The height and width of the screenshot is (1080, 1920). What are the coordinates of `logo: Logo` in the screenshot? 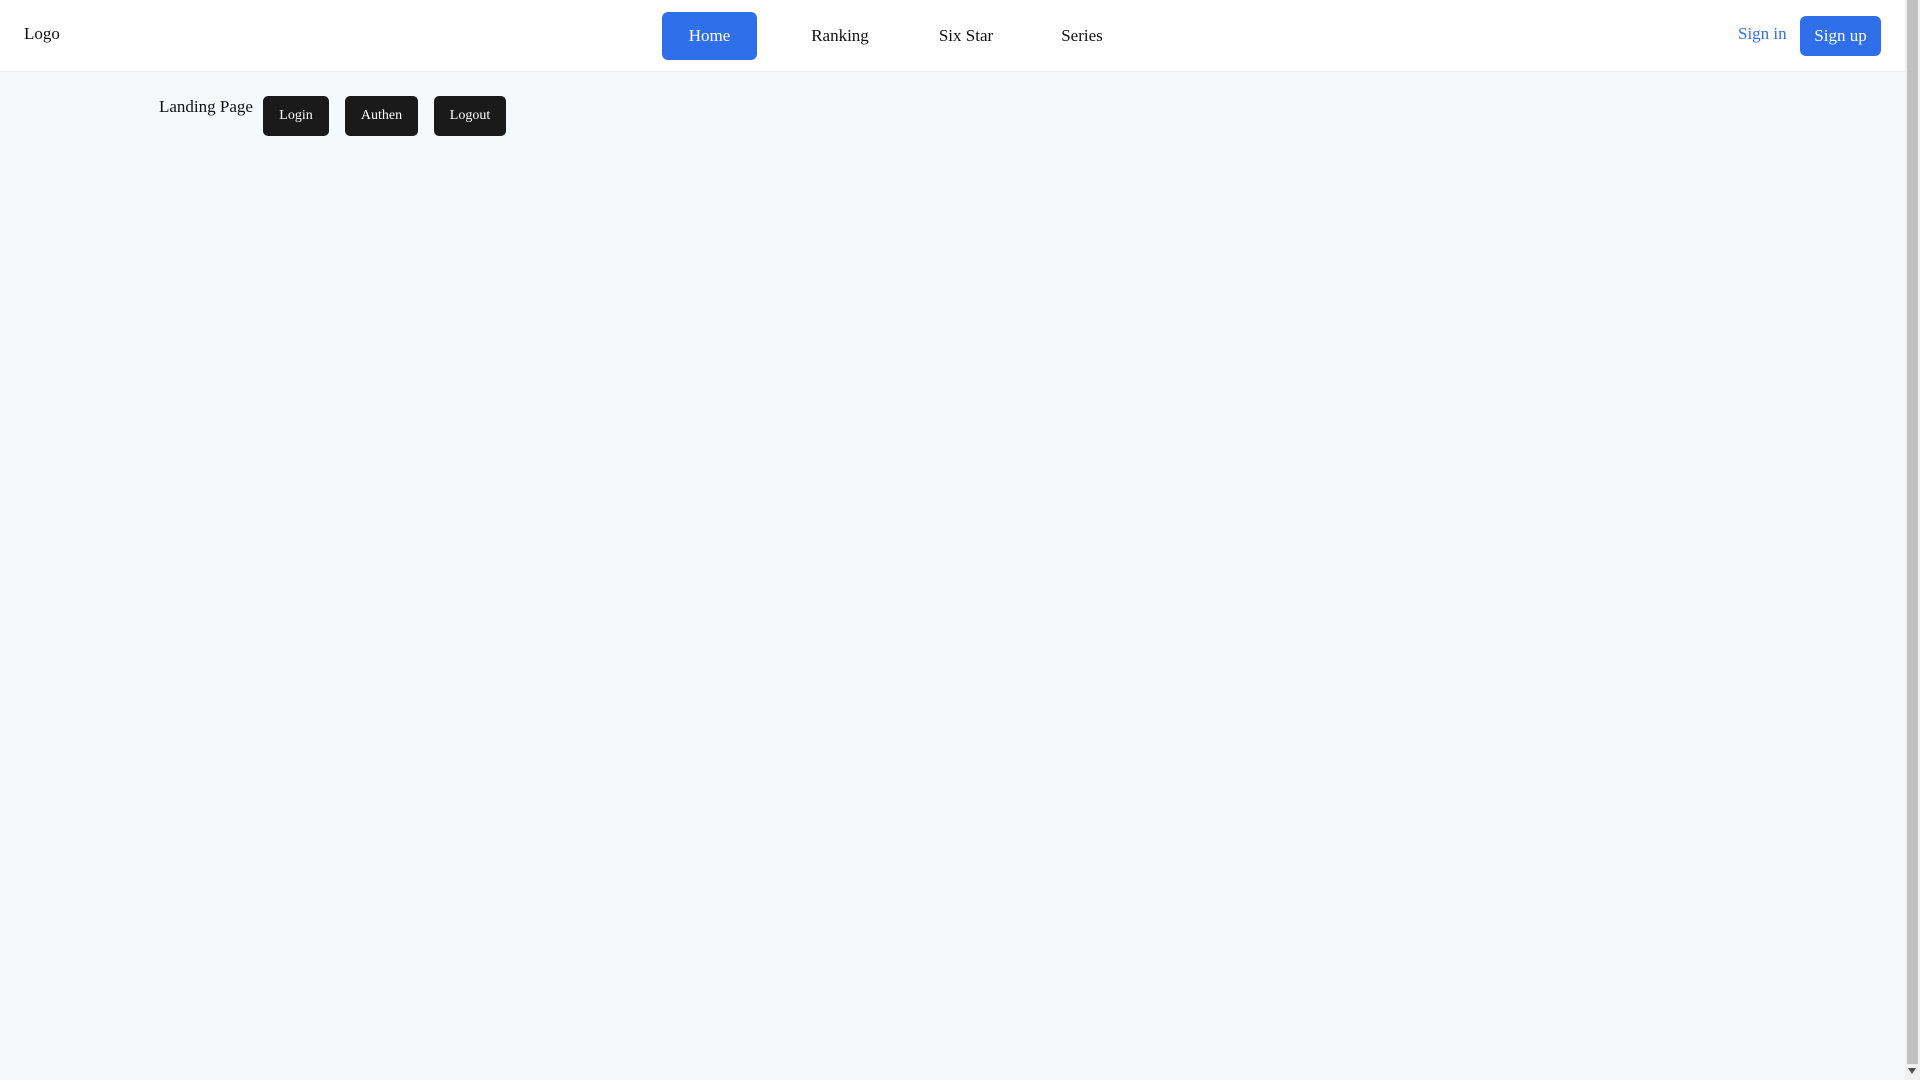 It's located at (42, 34).